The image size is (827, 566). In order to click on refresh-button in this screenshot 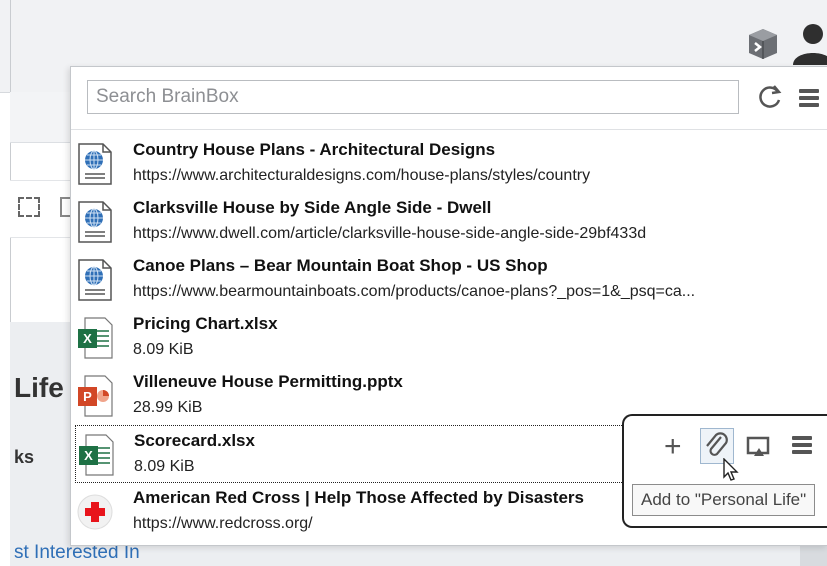, I will do `click(770, 99)`.